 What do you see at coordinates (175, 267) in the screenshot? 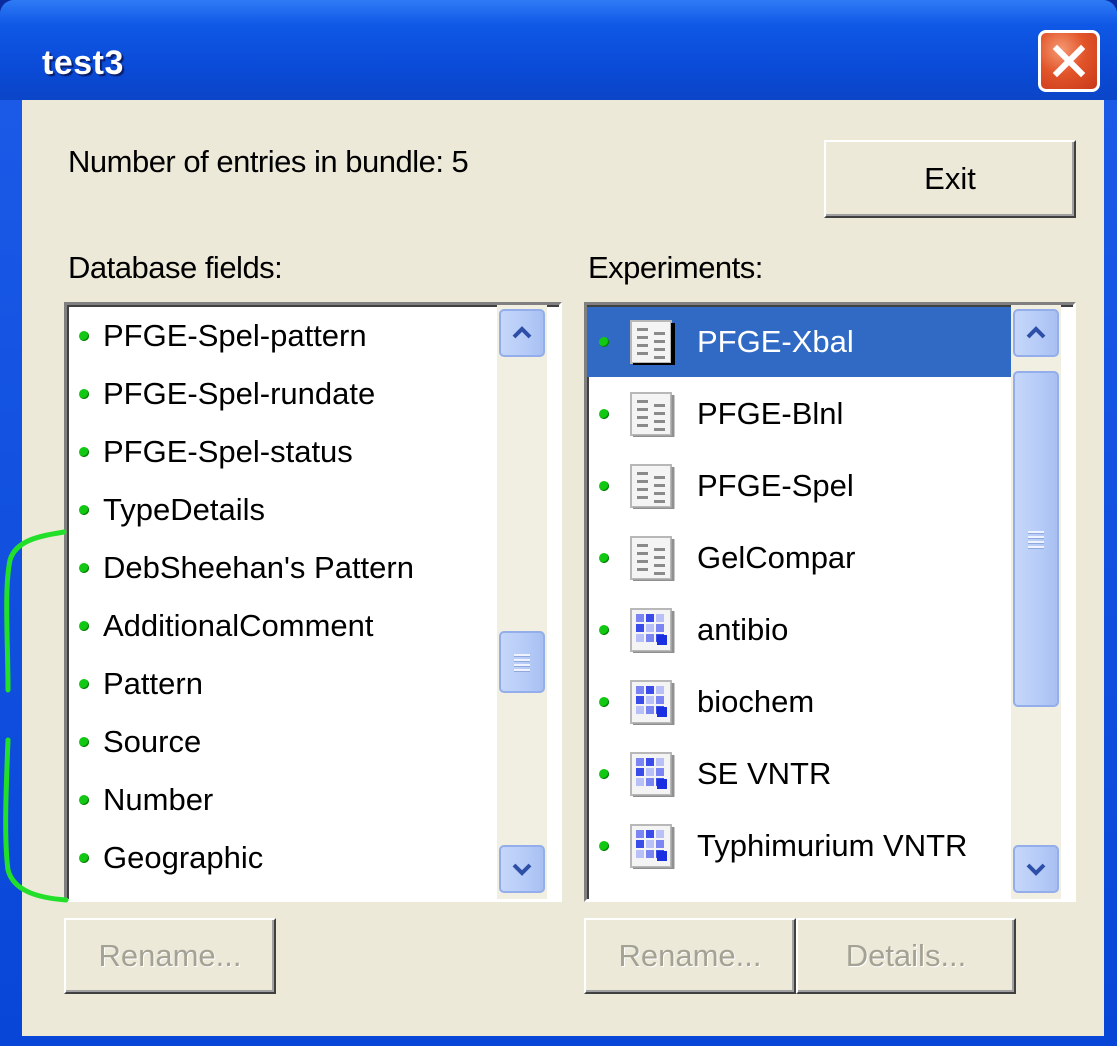
I see `database-fields-label: Database fields:` at bounding box center [175, 267].